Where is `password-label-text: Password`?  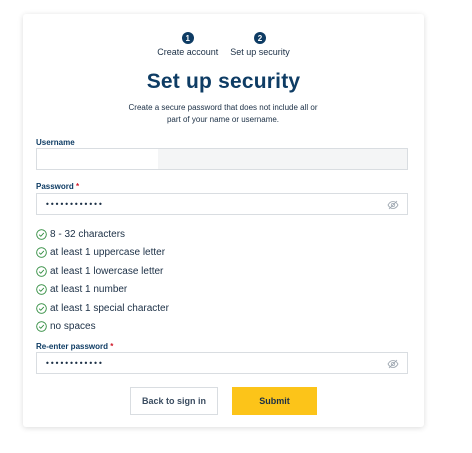 password-label-text: Password is located at coordinates (55, 186).